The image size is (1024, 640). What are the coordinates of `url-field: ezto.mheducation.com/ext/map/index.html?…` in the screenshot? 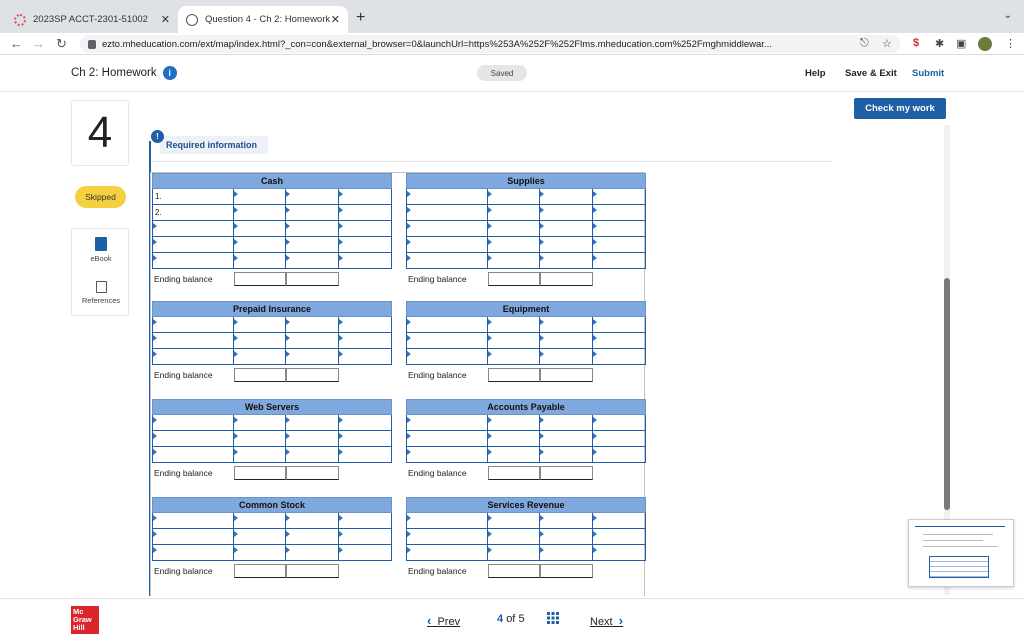 It's located at (490, 44).